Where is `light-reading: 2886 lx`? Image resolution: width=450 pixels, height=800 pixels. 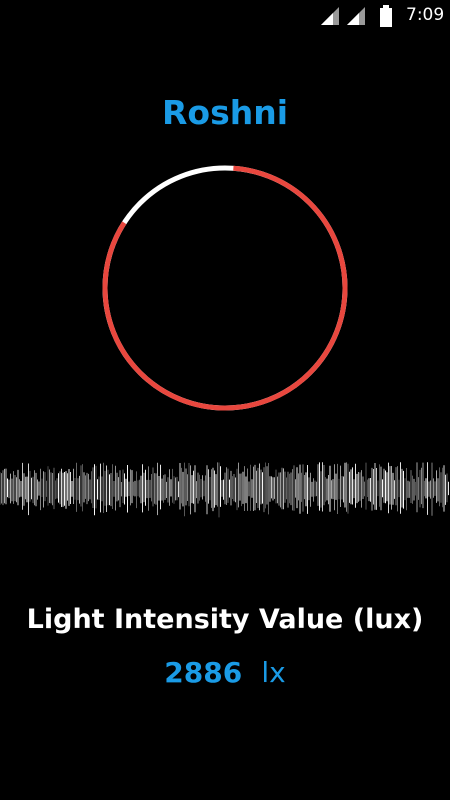 light-reading: 2886 lx is located at coordinates (225, 672).